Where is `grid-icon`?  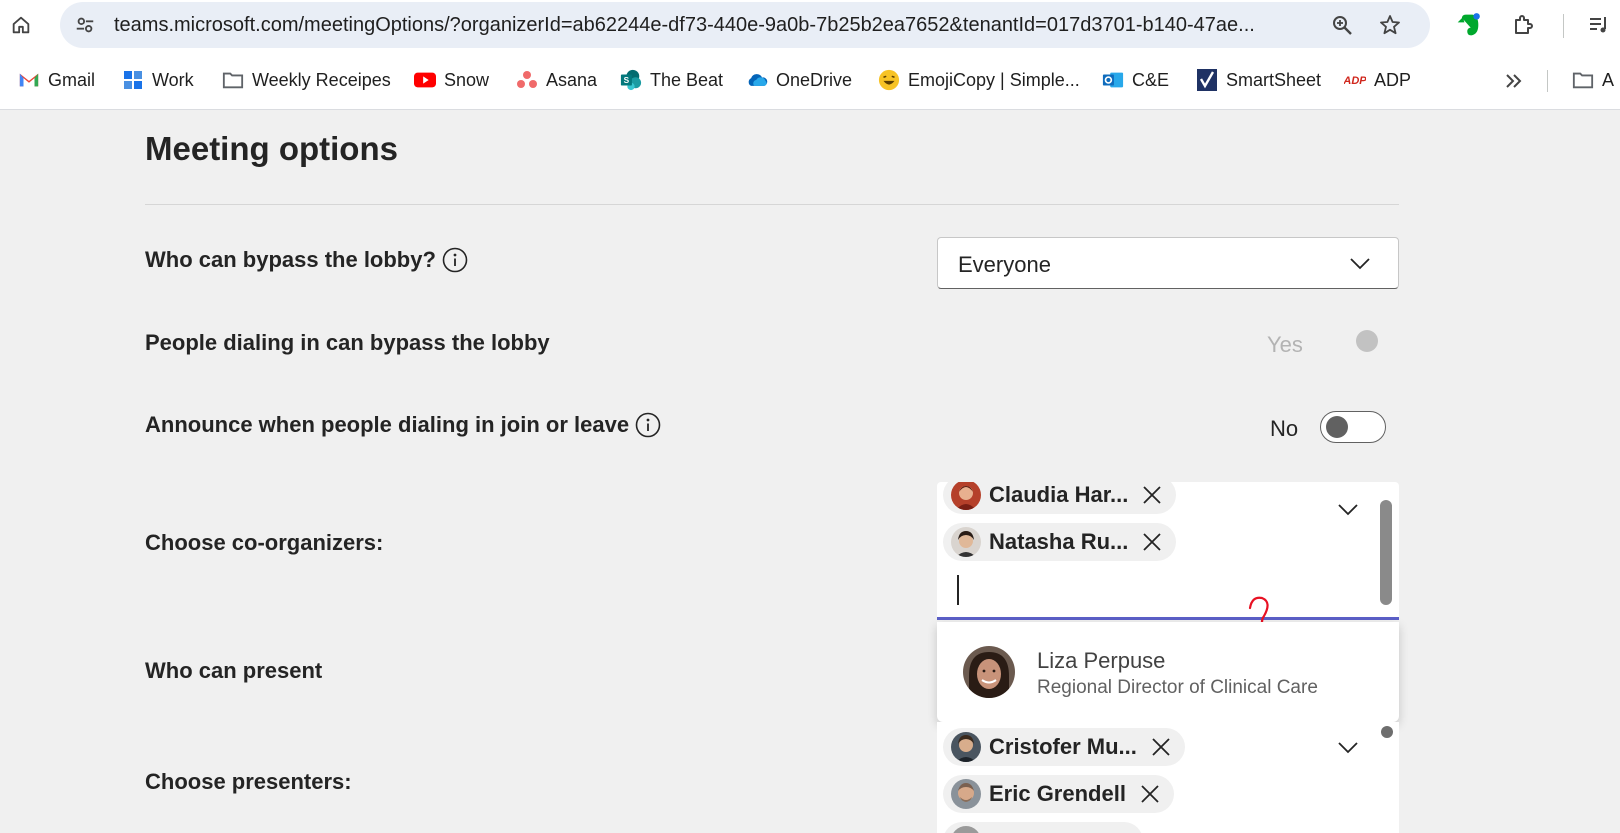
grid-icon is located at coordinates (133, 80).